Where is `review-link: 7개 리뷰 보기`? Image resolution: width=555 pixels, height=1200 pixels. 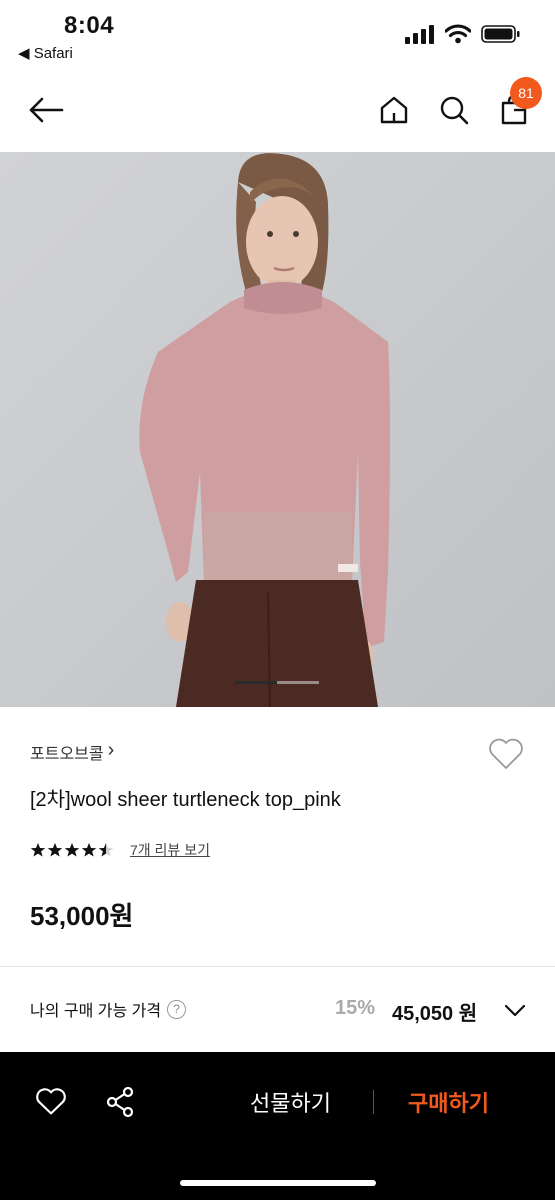 review-link: 7개 리뷰 보기 is located at coordinates (170, 850).